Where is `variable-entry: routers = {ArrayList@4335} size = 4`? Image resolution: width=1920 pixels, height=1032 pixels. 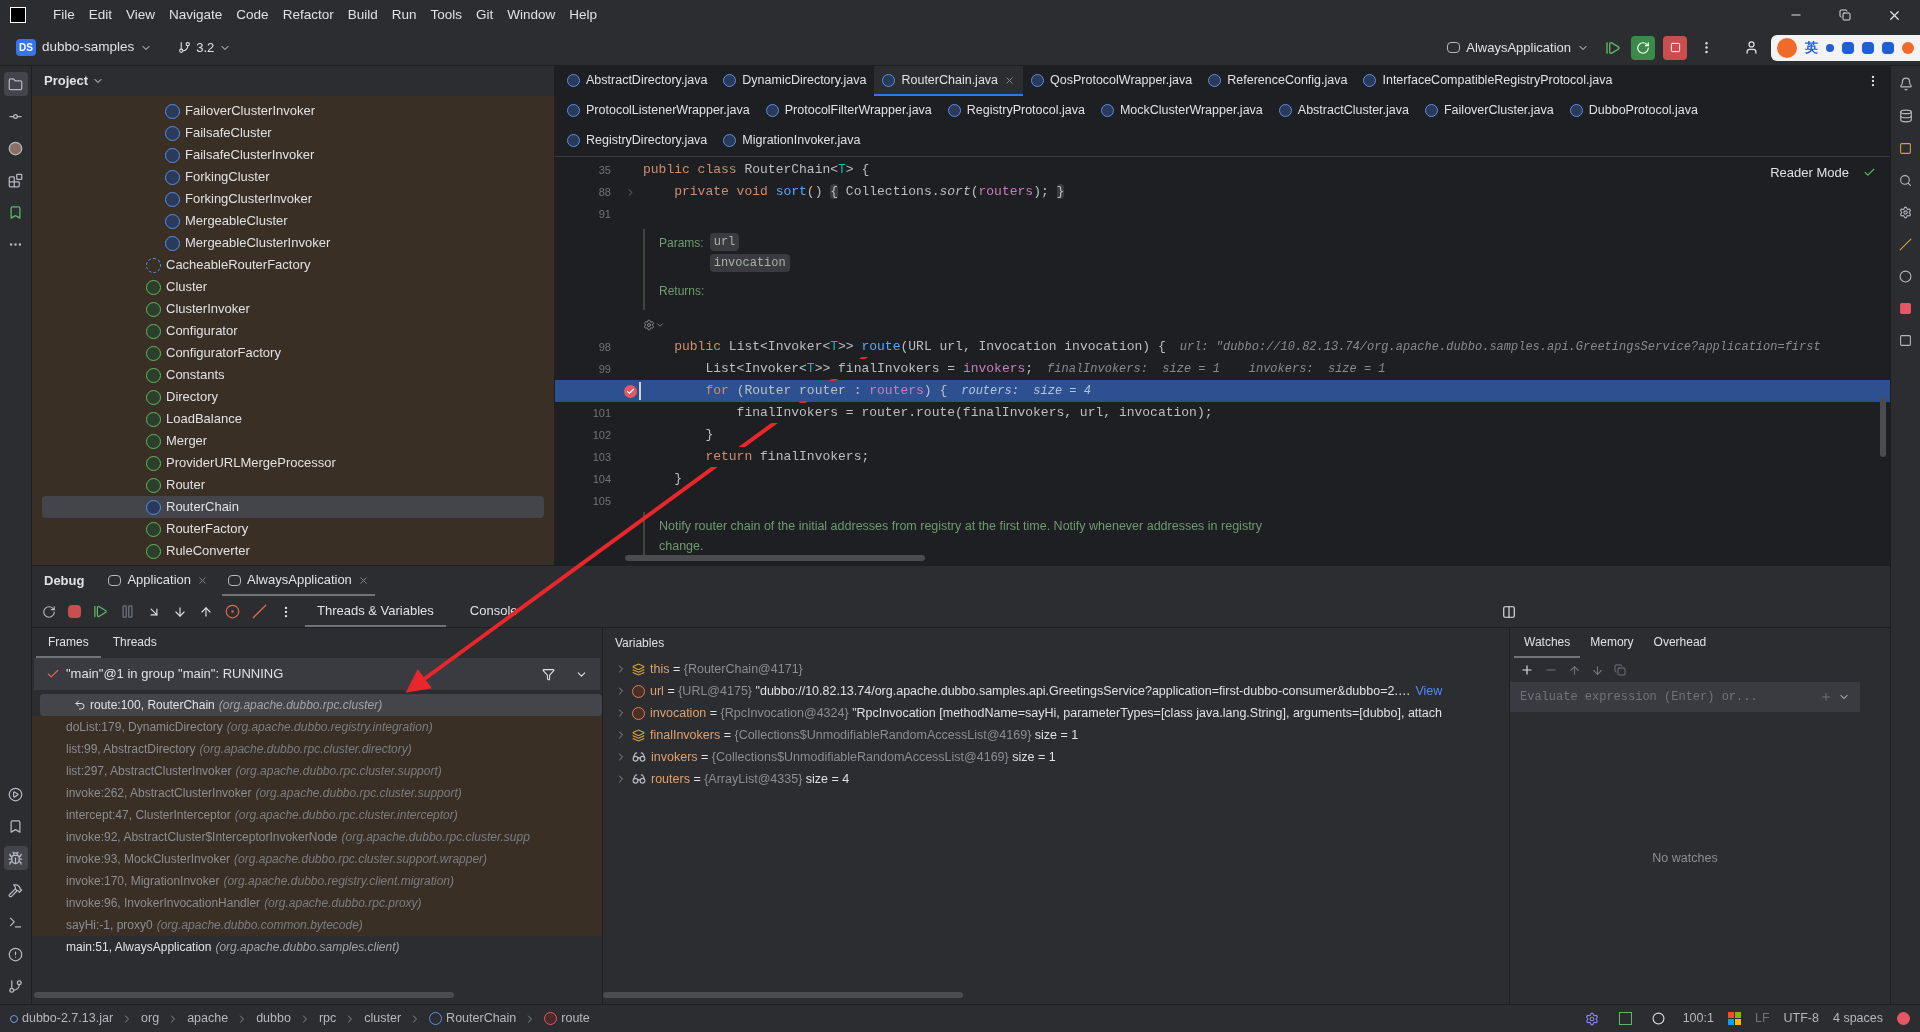
variable-entry: routers = {ArrayList@4335} size = 4 is located at coordinates (750, 779).